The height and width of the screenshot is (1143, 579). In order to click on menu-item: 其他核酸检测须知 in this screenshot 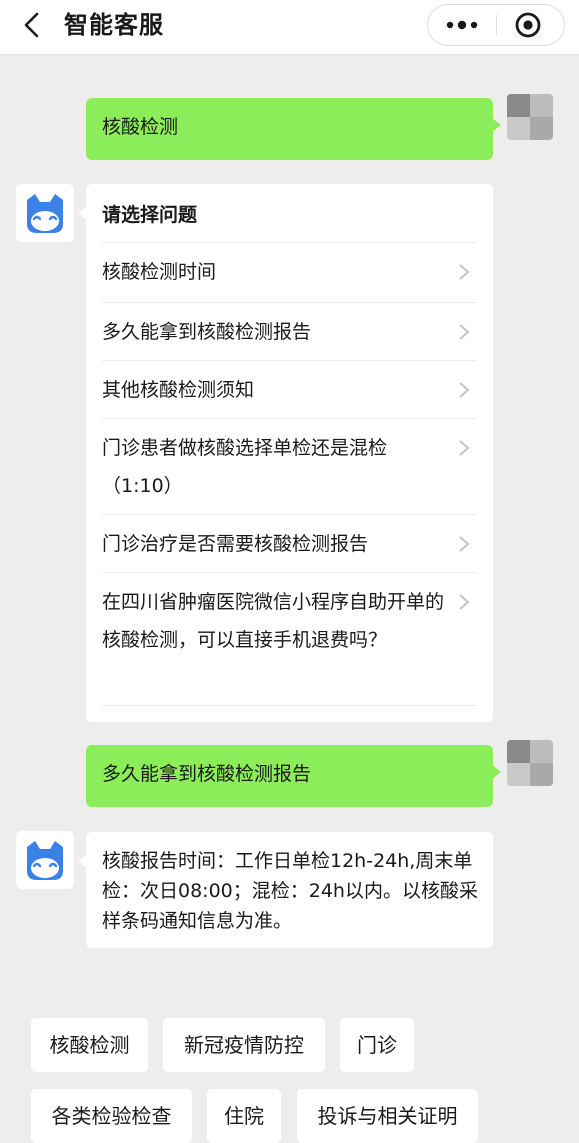, I will do `click(289, 389)`.